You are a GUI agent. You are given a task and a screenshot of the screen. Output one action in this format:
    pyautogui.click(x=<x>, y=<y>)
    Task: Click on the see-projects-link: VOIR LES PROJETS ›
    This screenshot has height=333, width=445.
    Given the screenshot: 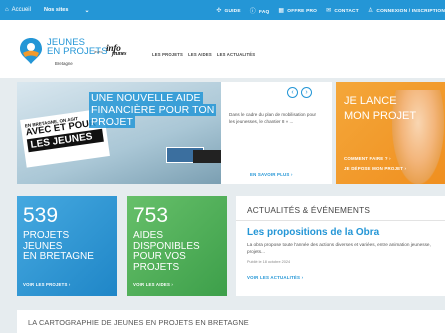 What is the action you would take?
    pyautogui.click(x=47, y=284)
    